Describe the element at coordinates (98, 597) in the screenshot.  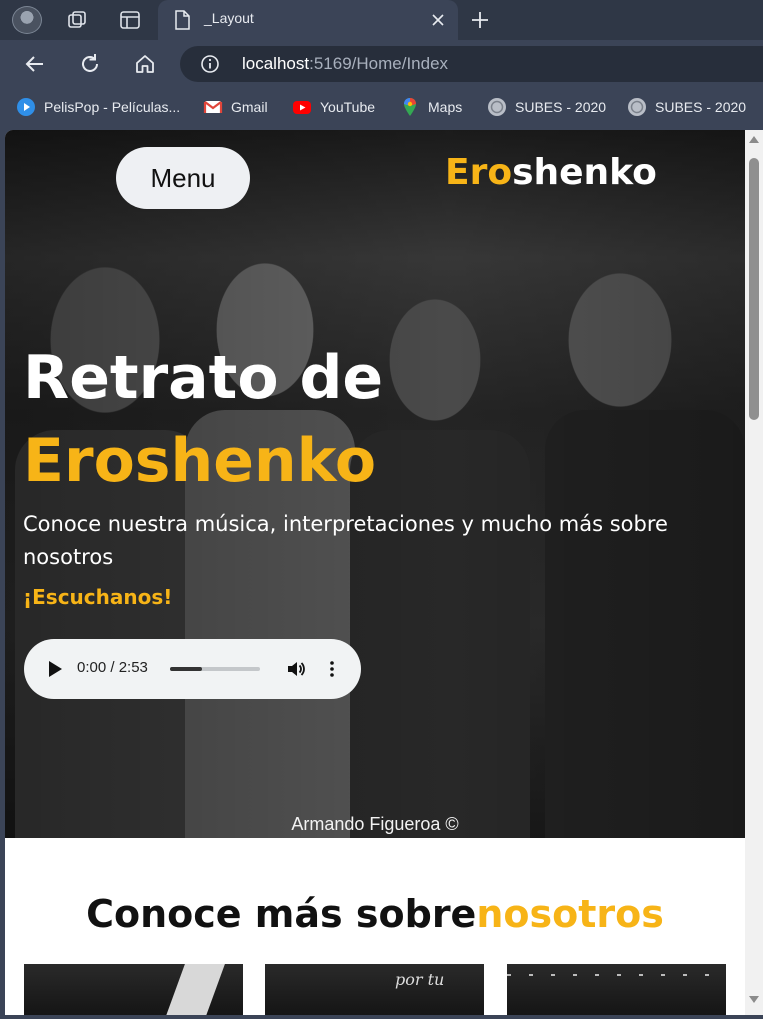
I see `listen-heading: ¡Escuchanos!` at that location.